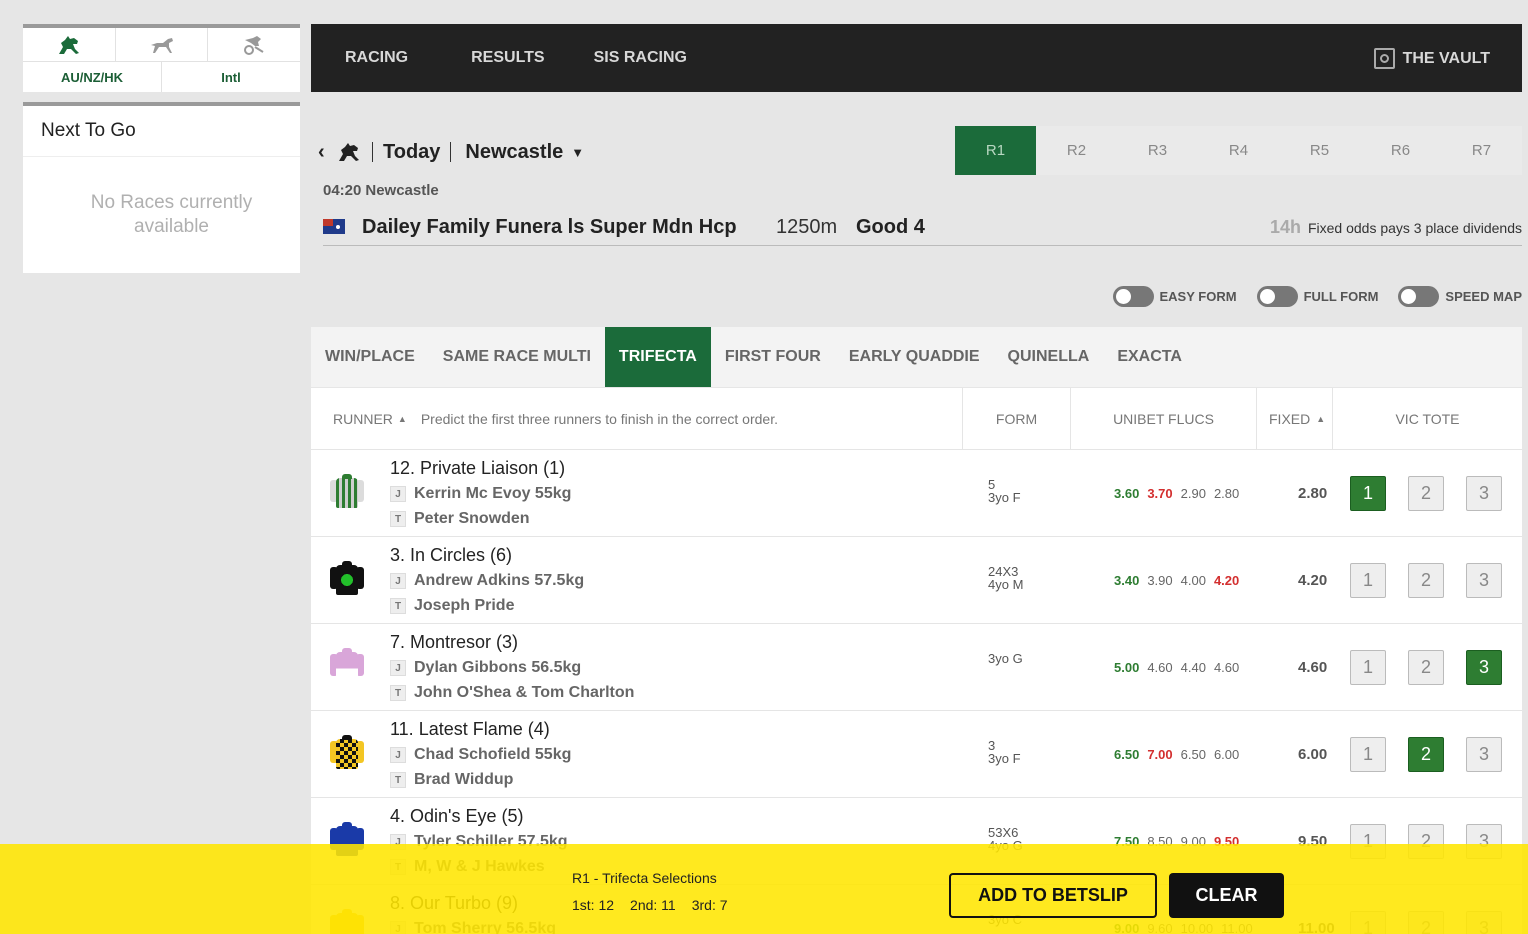 This screenshot has height=934, width=1528. What do you see at coordinates (1238, 150) in the screenshot?
I see `race-tab-r4: R4` at bounding box center [1238, 150].